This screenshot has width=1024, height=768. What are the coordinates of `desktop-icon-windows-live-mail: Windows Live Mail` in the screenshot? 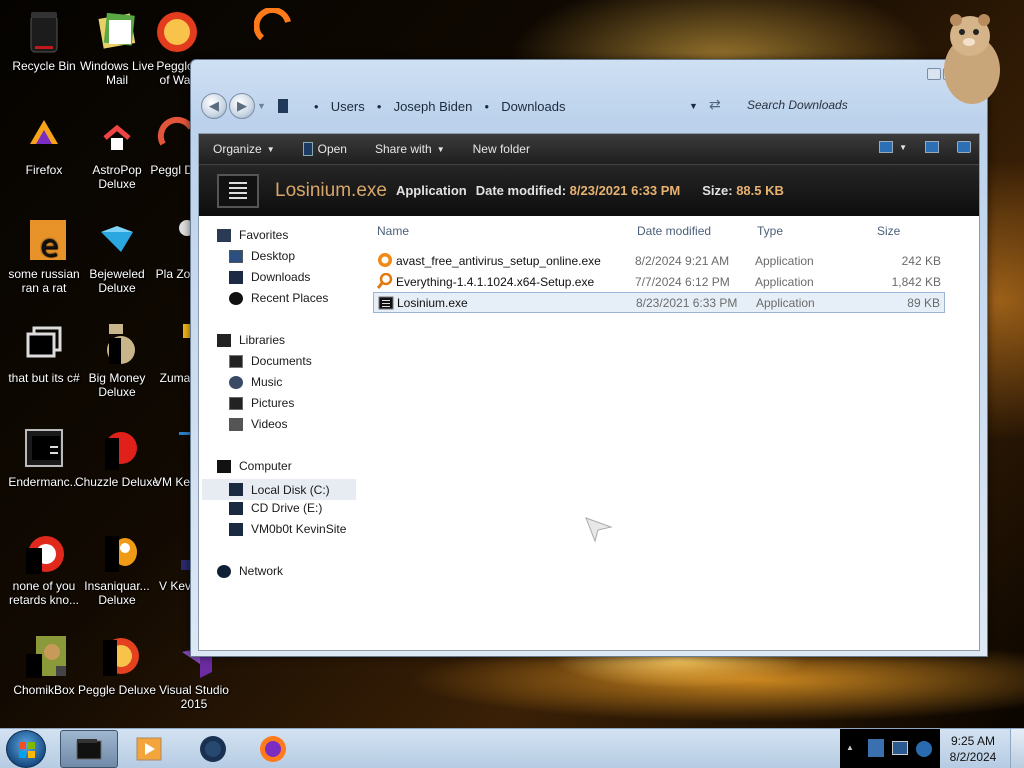 It's located at (117, 47).